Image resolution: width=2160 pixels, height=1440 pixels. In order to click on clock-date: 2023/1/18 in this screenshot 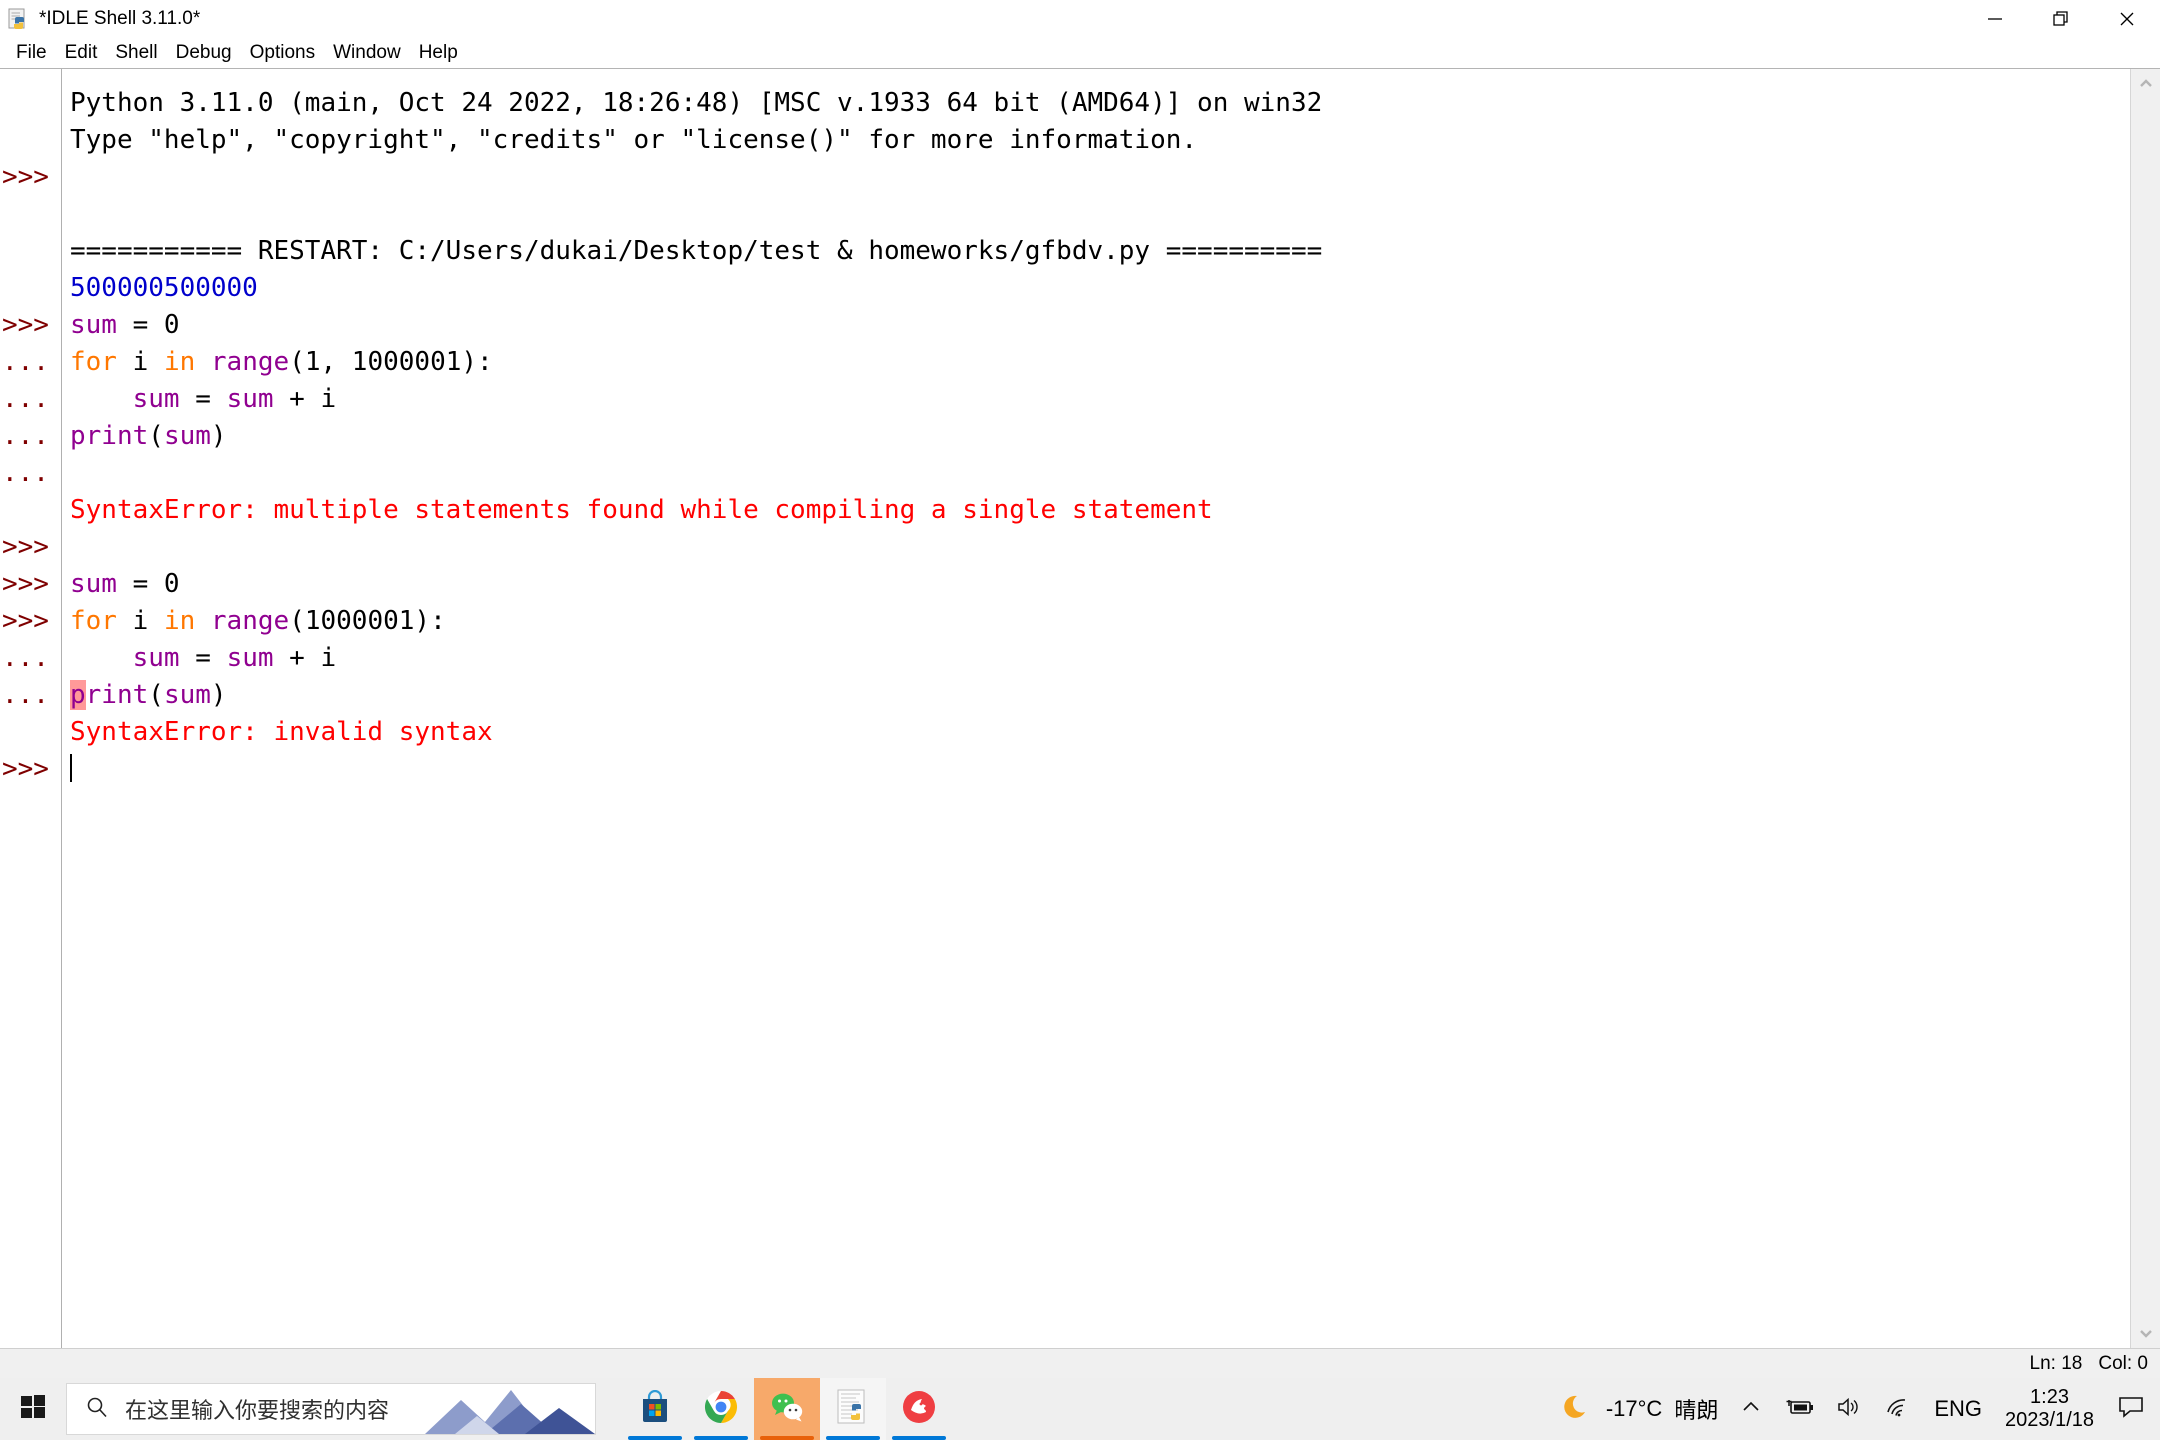, I will do `click(2049, 1420)`.